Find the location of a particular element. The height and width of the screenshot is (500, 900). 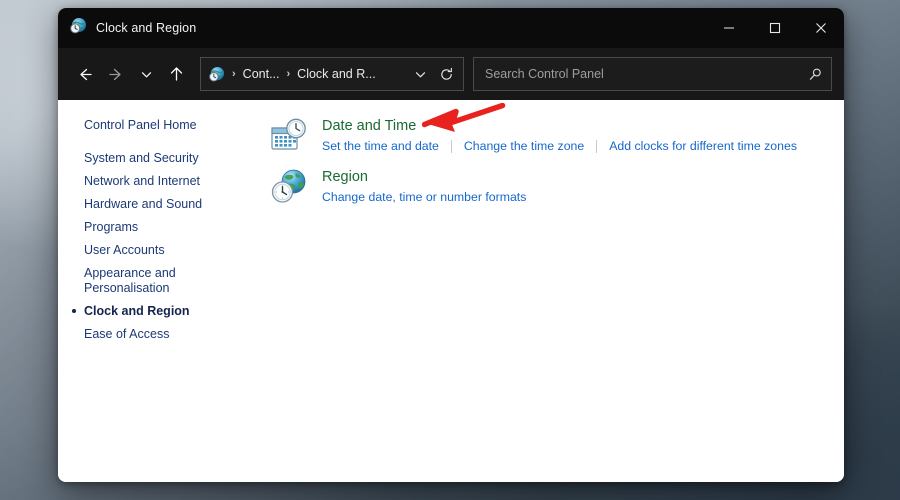

maximize-button is located at coordinates (775, 28).